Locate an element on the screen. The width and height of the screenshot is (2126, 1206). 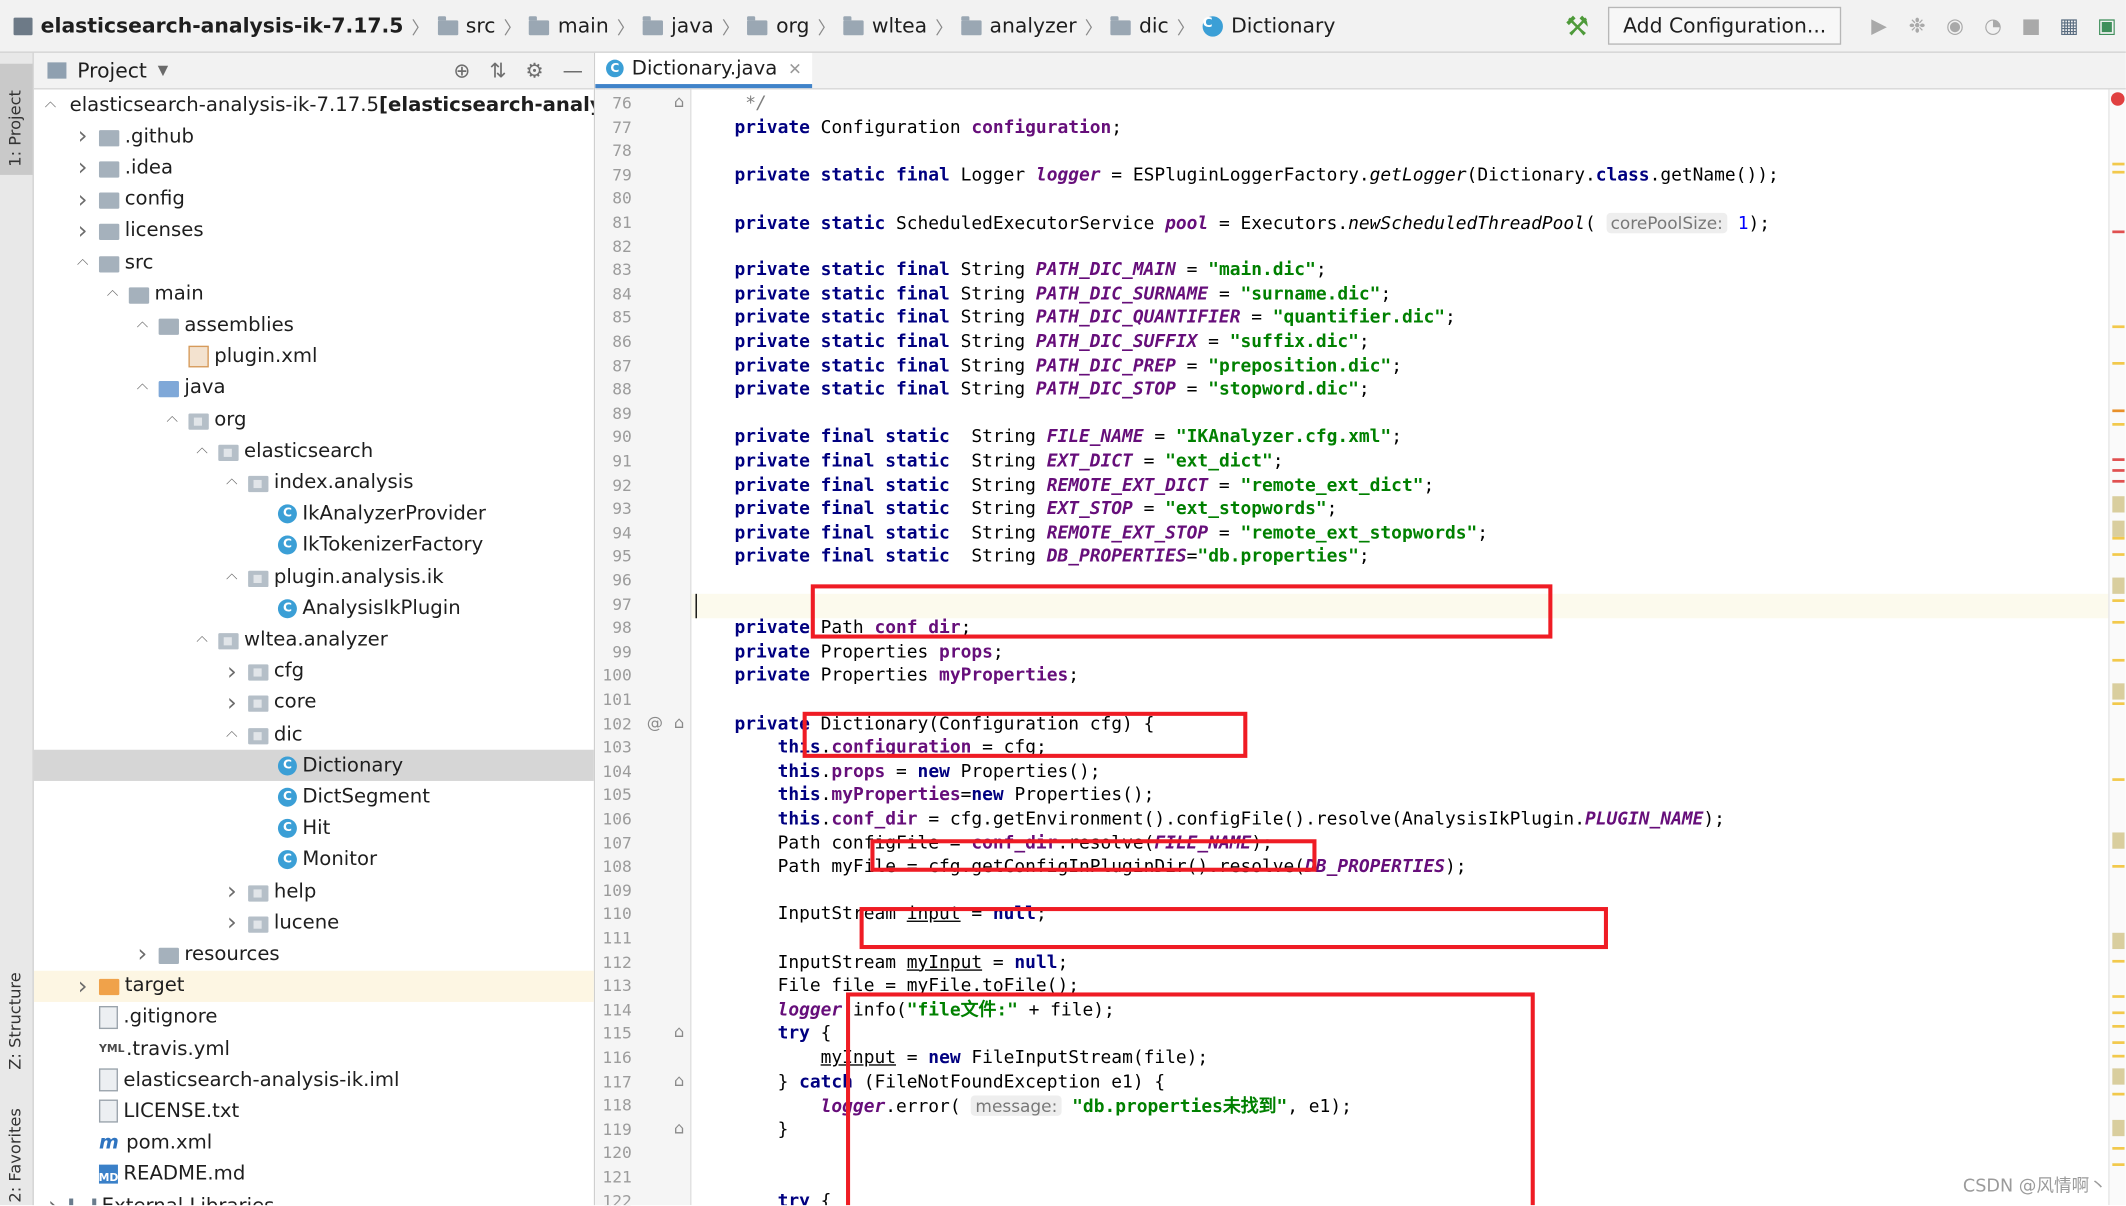
line-number: 92 is located at coordinates (613, 484).